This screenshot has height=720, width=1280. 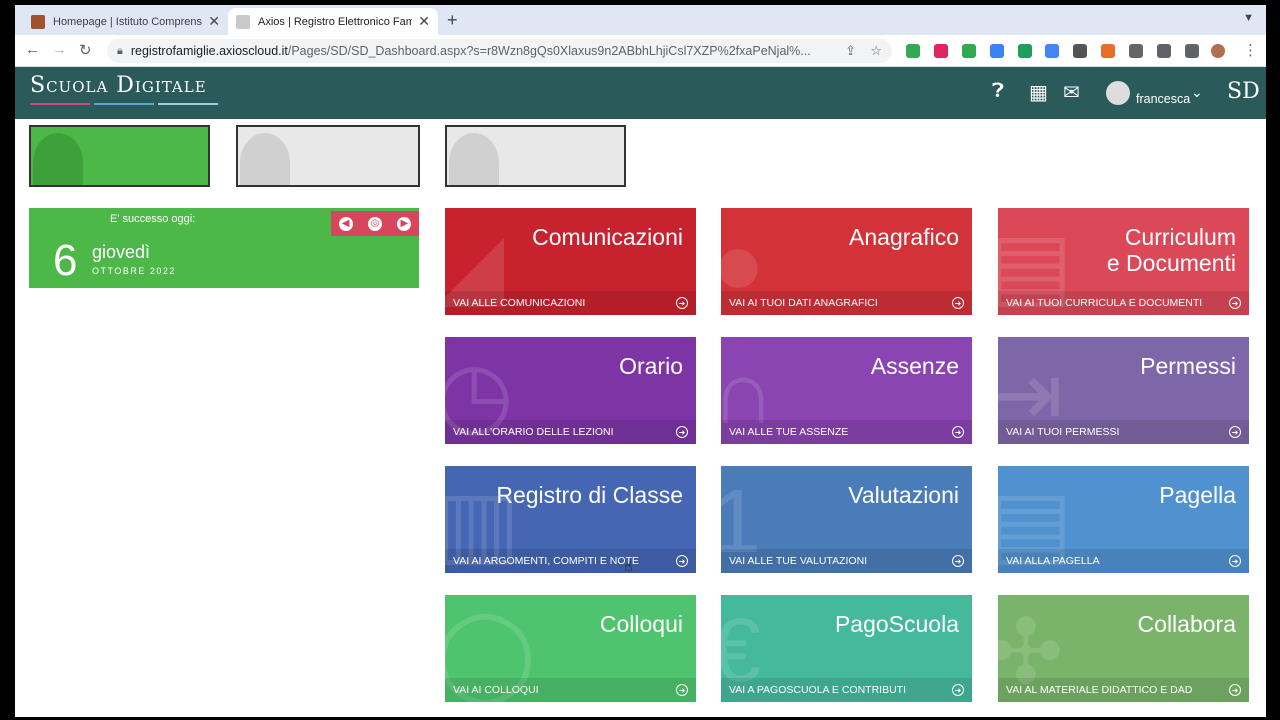 I want to click on tile-footer: VAI ALLE TUE VALUTAZIONI ➜, so click(x=846, y=561).